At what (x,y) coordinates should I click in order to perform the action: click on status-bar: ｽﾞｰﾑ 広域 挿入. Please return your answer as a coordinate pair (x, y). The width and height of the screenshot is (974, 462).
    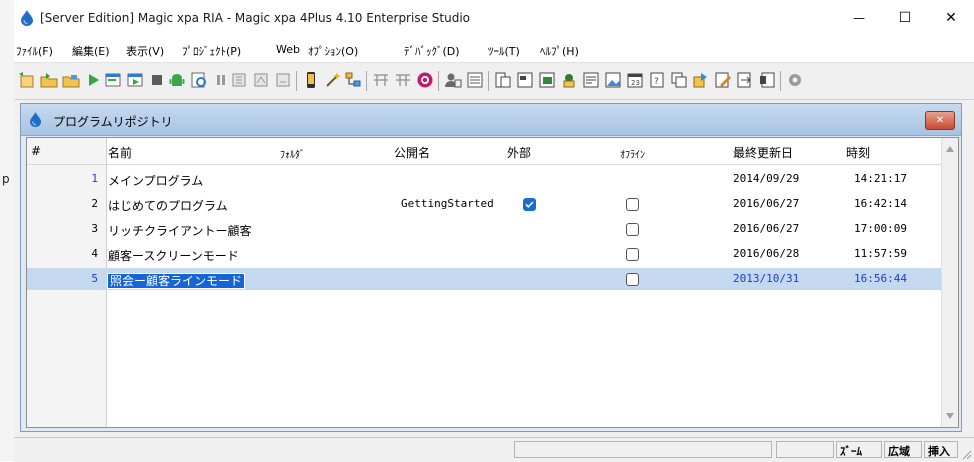
    Looking at the image, I should click on (494, 449).